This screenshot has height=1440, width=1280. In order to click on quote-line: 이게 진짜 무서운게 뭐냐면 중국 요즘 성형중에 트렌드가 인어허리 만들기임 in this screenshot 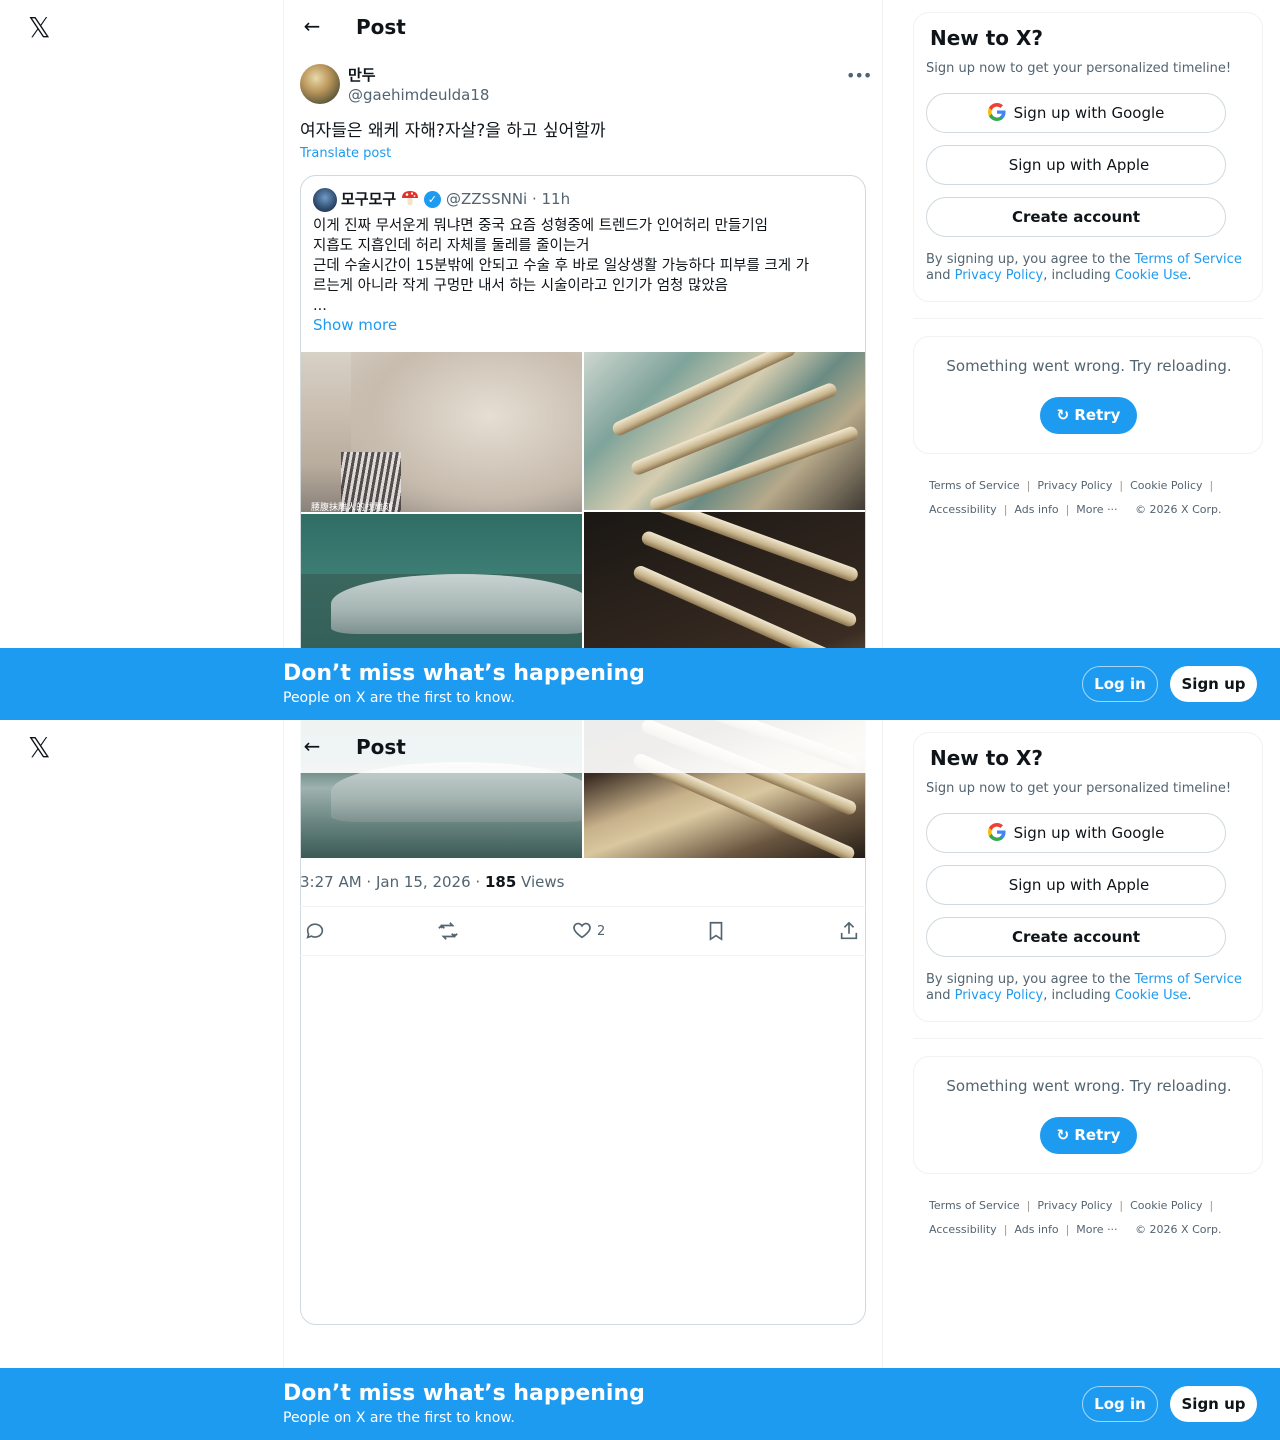, I will do `click(541, 226)`.